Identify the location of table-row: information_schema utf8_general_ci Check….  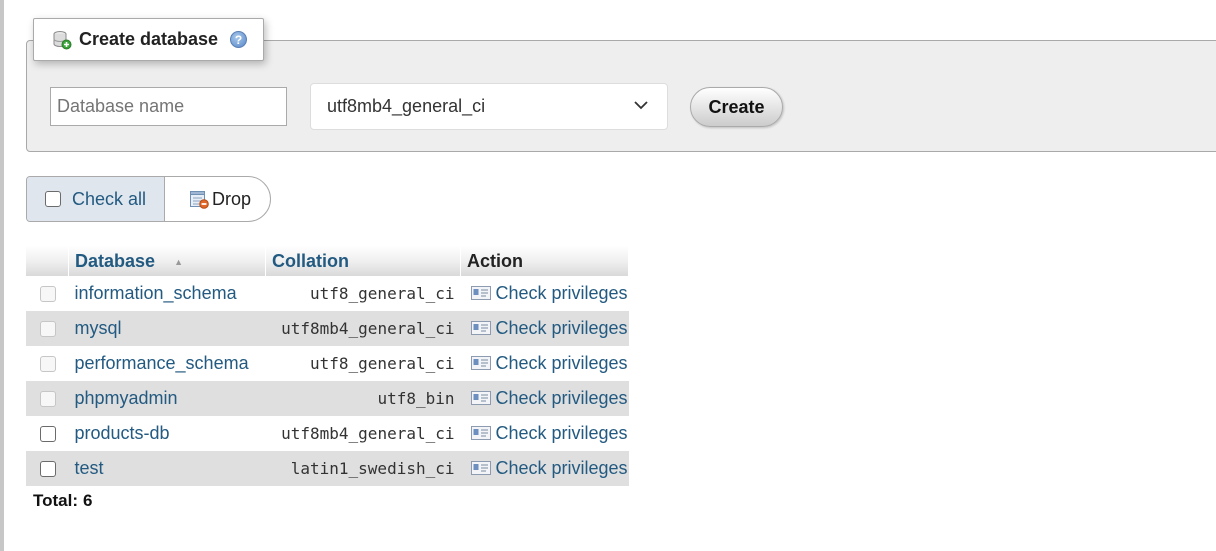
(327, 293).